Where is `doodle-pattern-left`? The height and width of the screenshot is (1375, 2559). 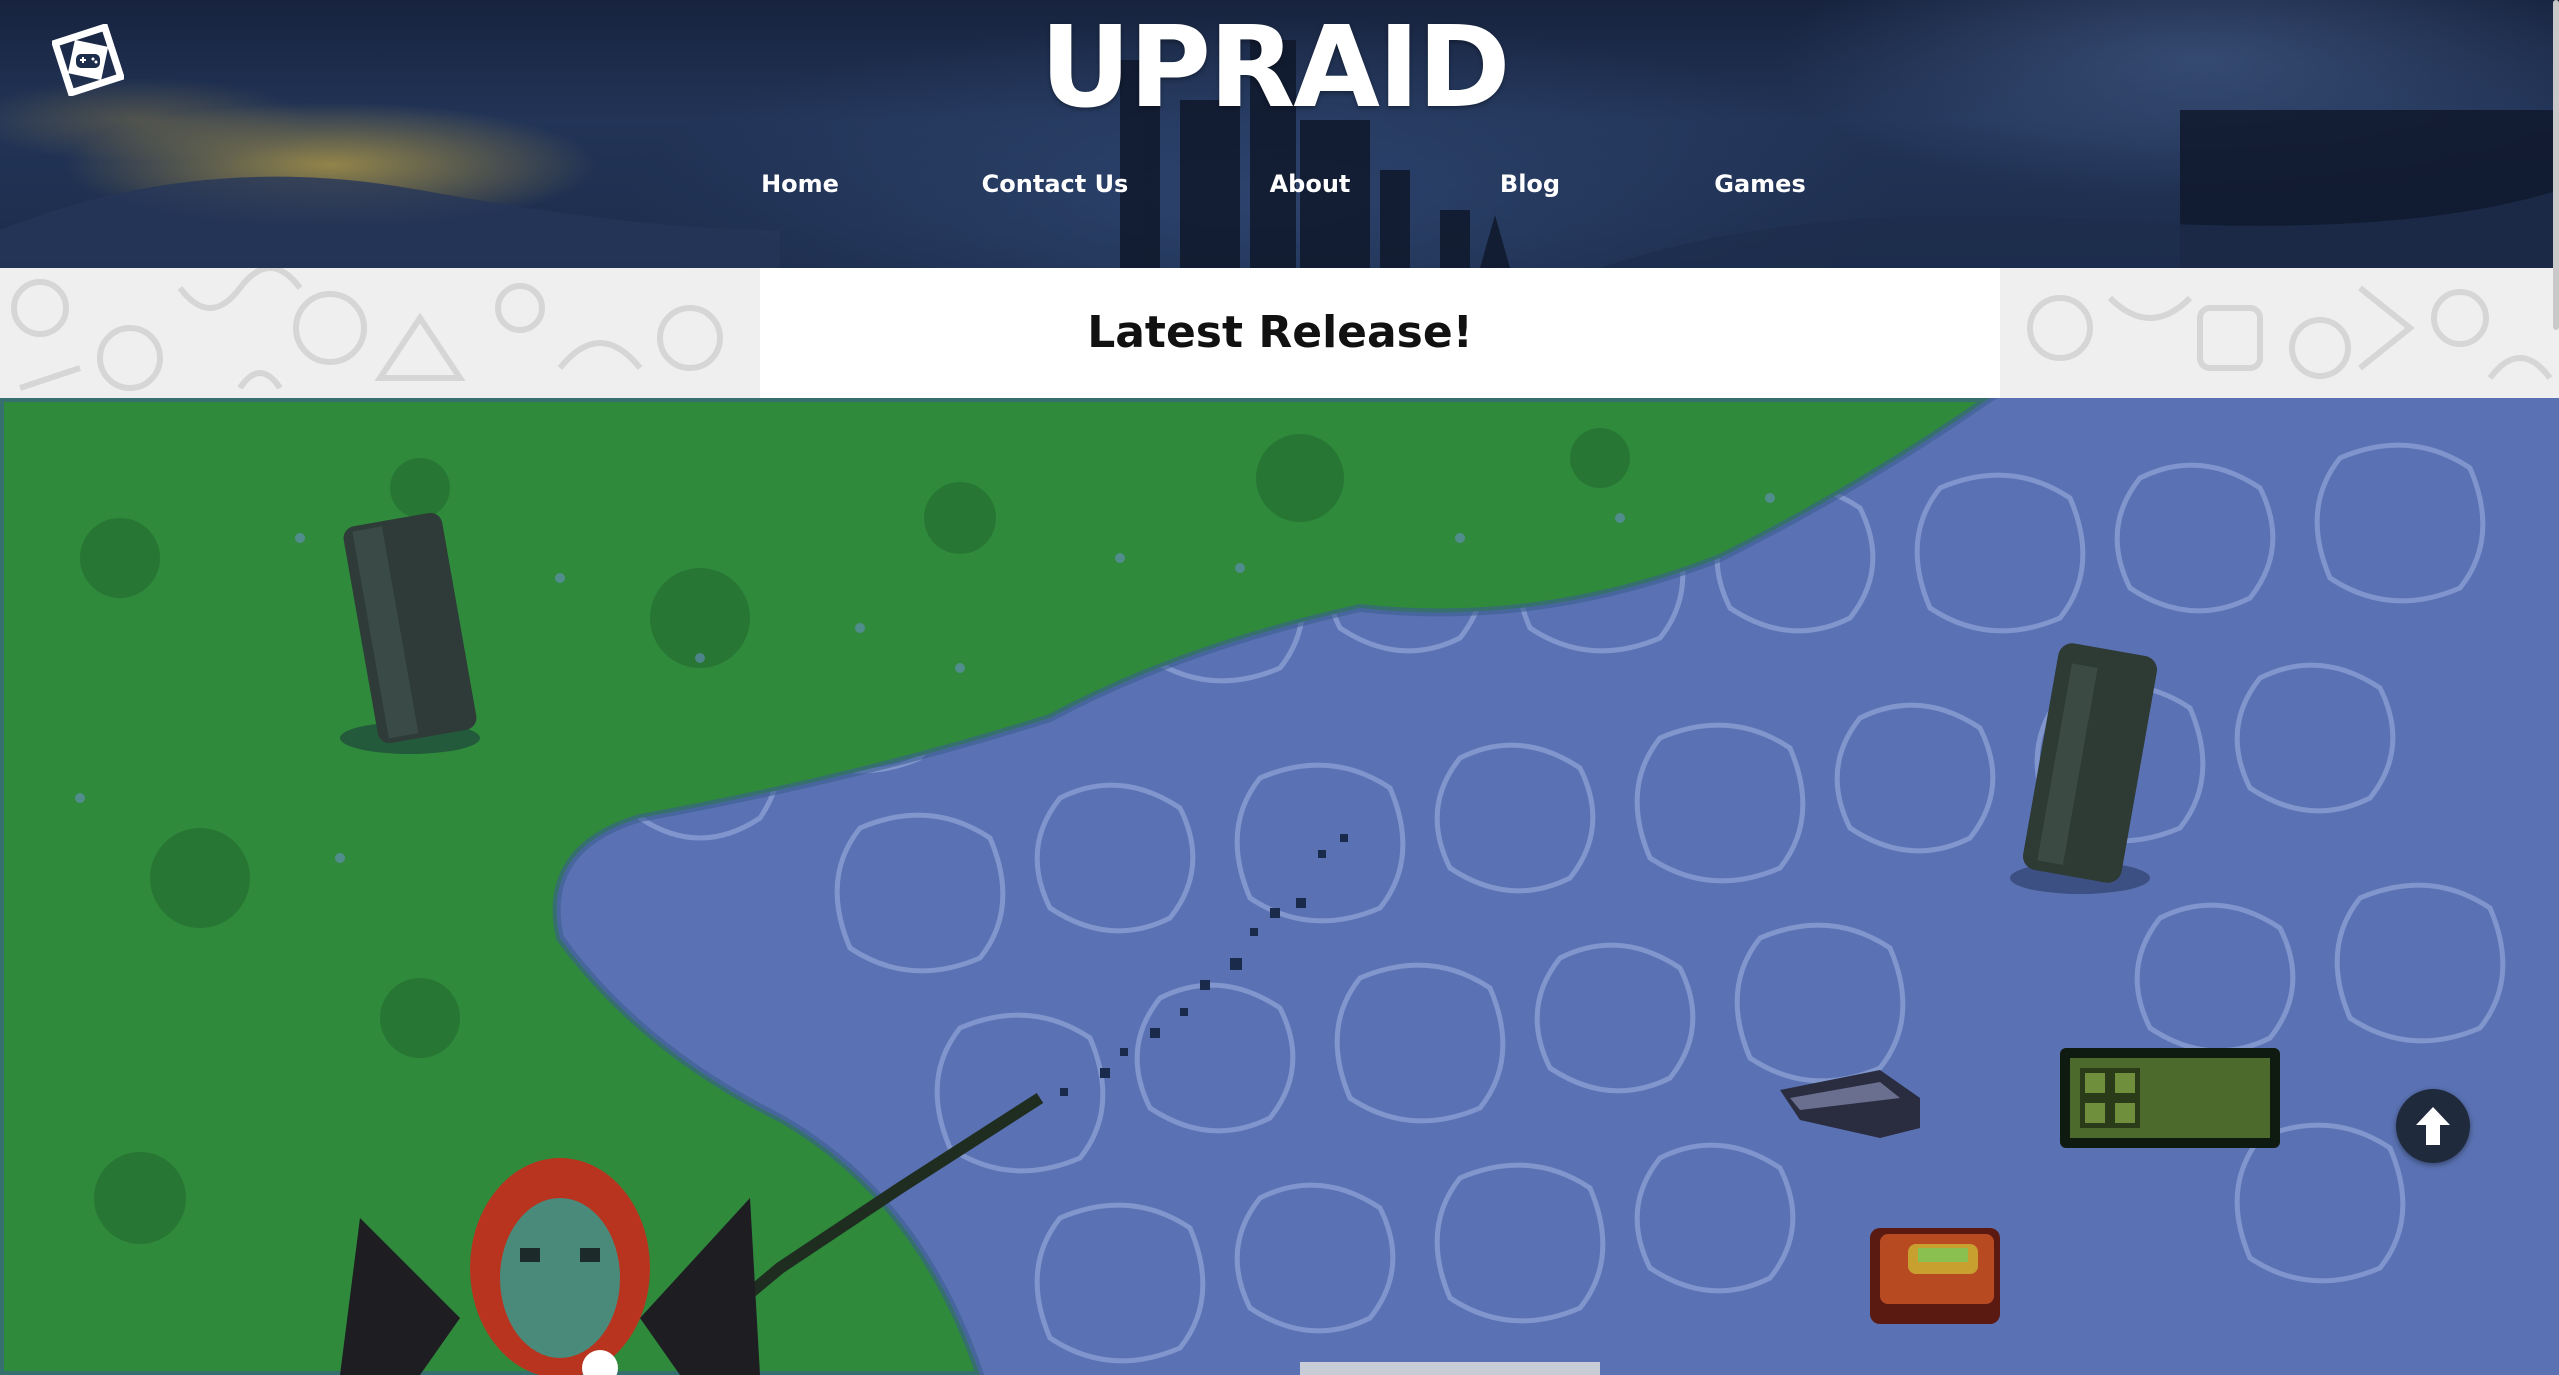
doodle-pattern-left is located at coordinates (380, 333).